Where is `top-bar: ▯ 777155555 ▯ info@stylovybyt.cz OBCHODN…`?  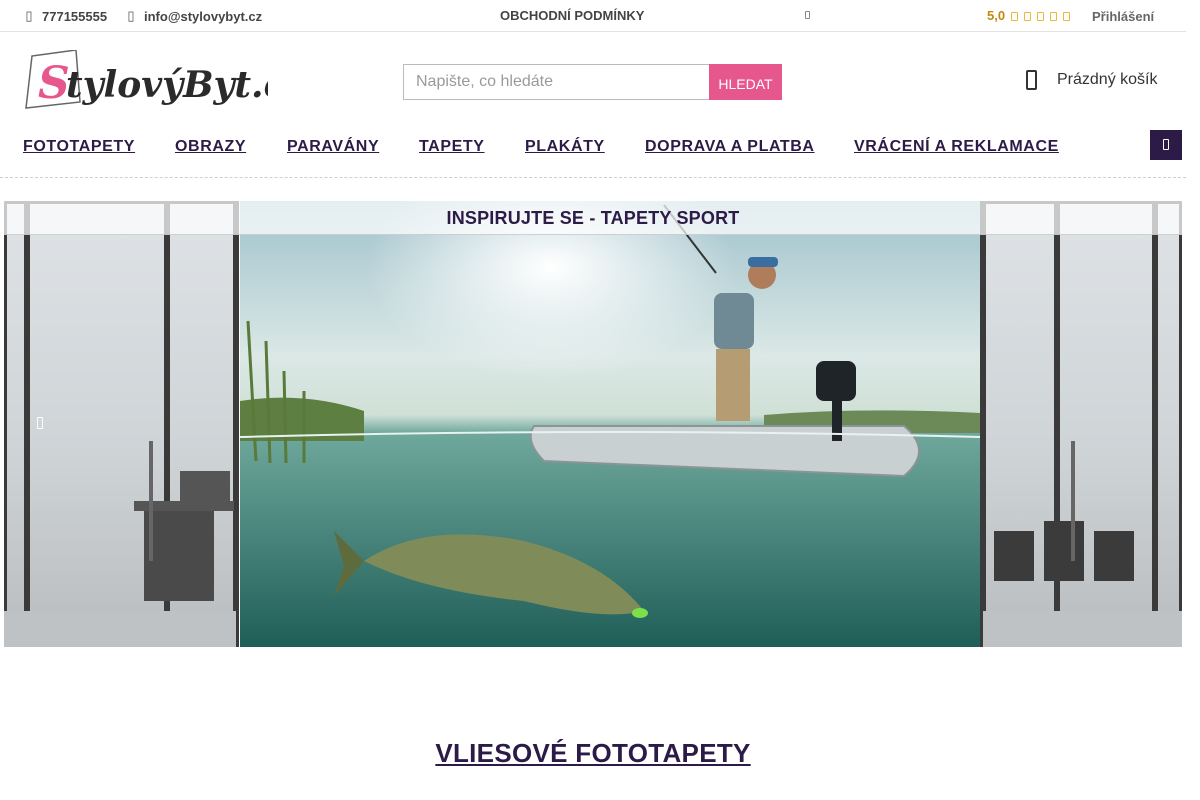
top-bar: ▯ 777155555 ▯ info@stylovybyt.cz OBCHODN… is located at coordinates (593, 16).